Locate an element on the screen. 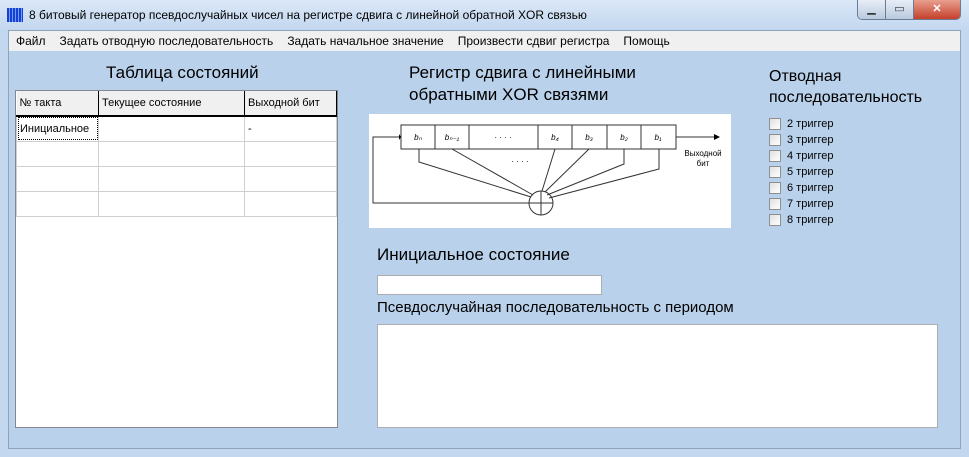 This screenshot has width=969, height=457. checkbox-label: 2 триггер is located at coordinates (810, 124).